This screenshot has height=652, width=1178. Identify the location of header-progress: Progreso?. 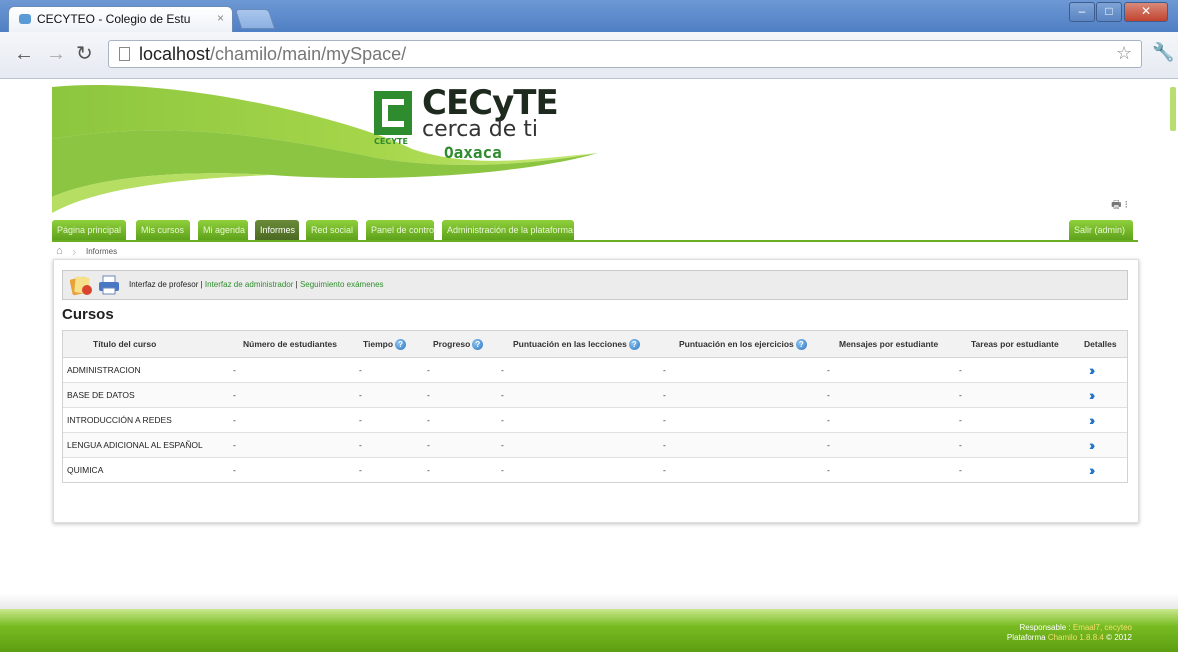
(458, 344).